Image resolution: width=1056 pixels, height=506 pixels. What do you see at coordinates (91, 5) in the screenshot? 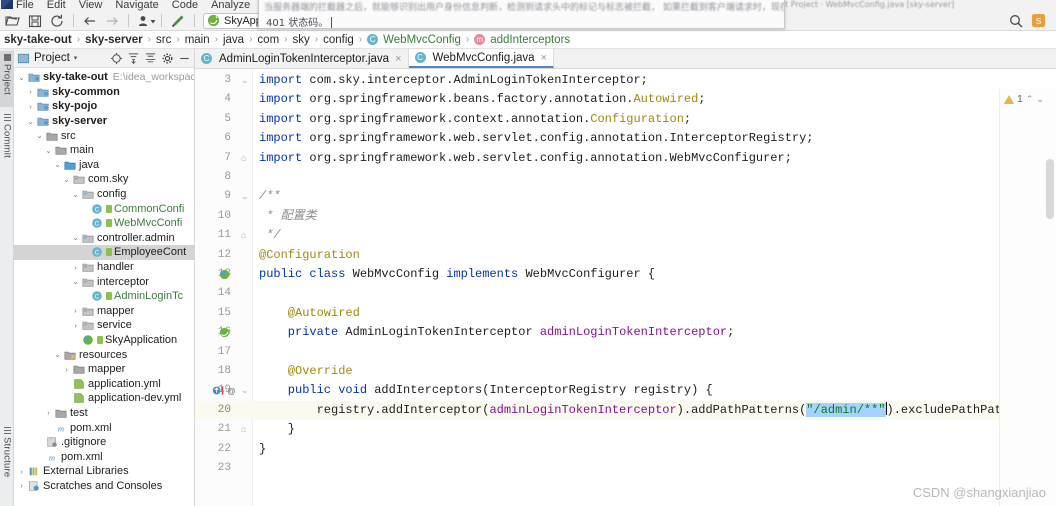
I see `menu-view: View` at bounding box center [91, 5].